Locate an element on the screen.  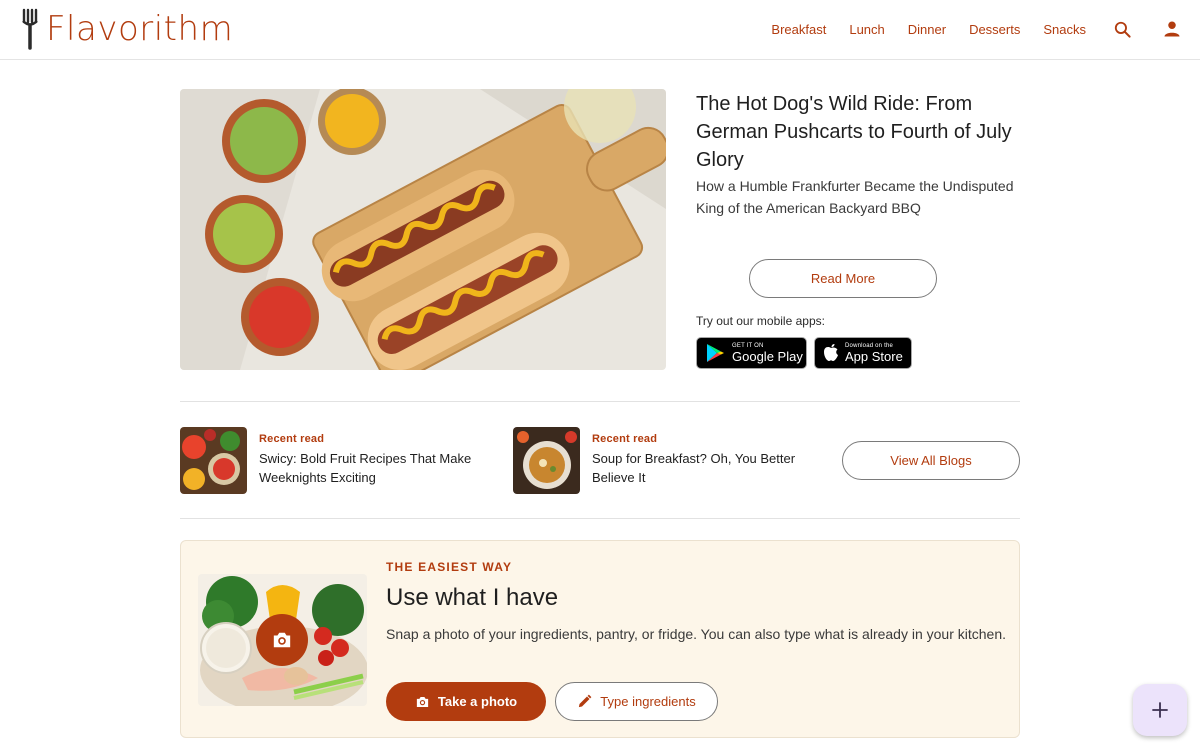
fork-logo-icon is located at coordinates (30, 29).